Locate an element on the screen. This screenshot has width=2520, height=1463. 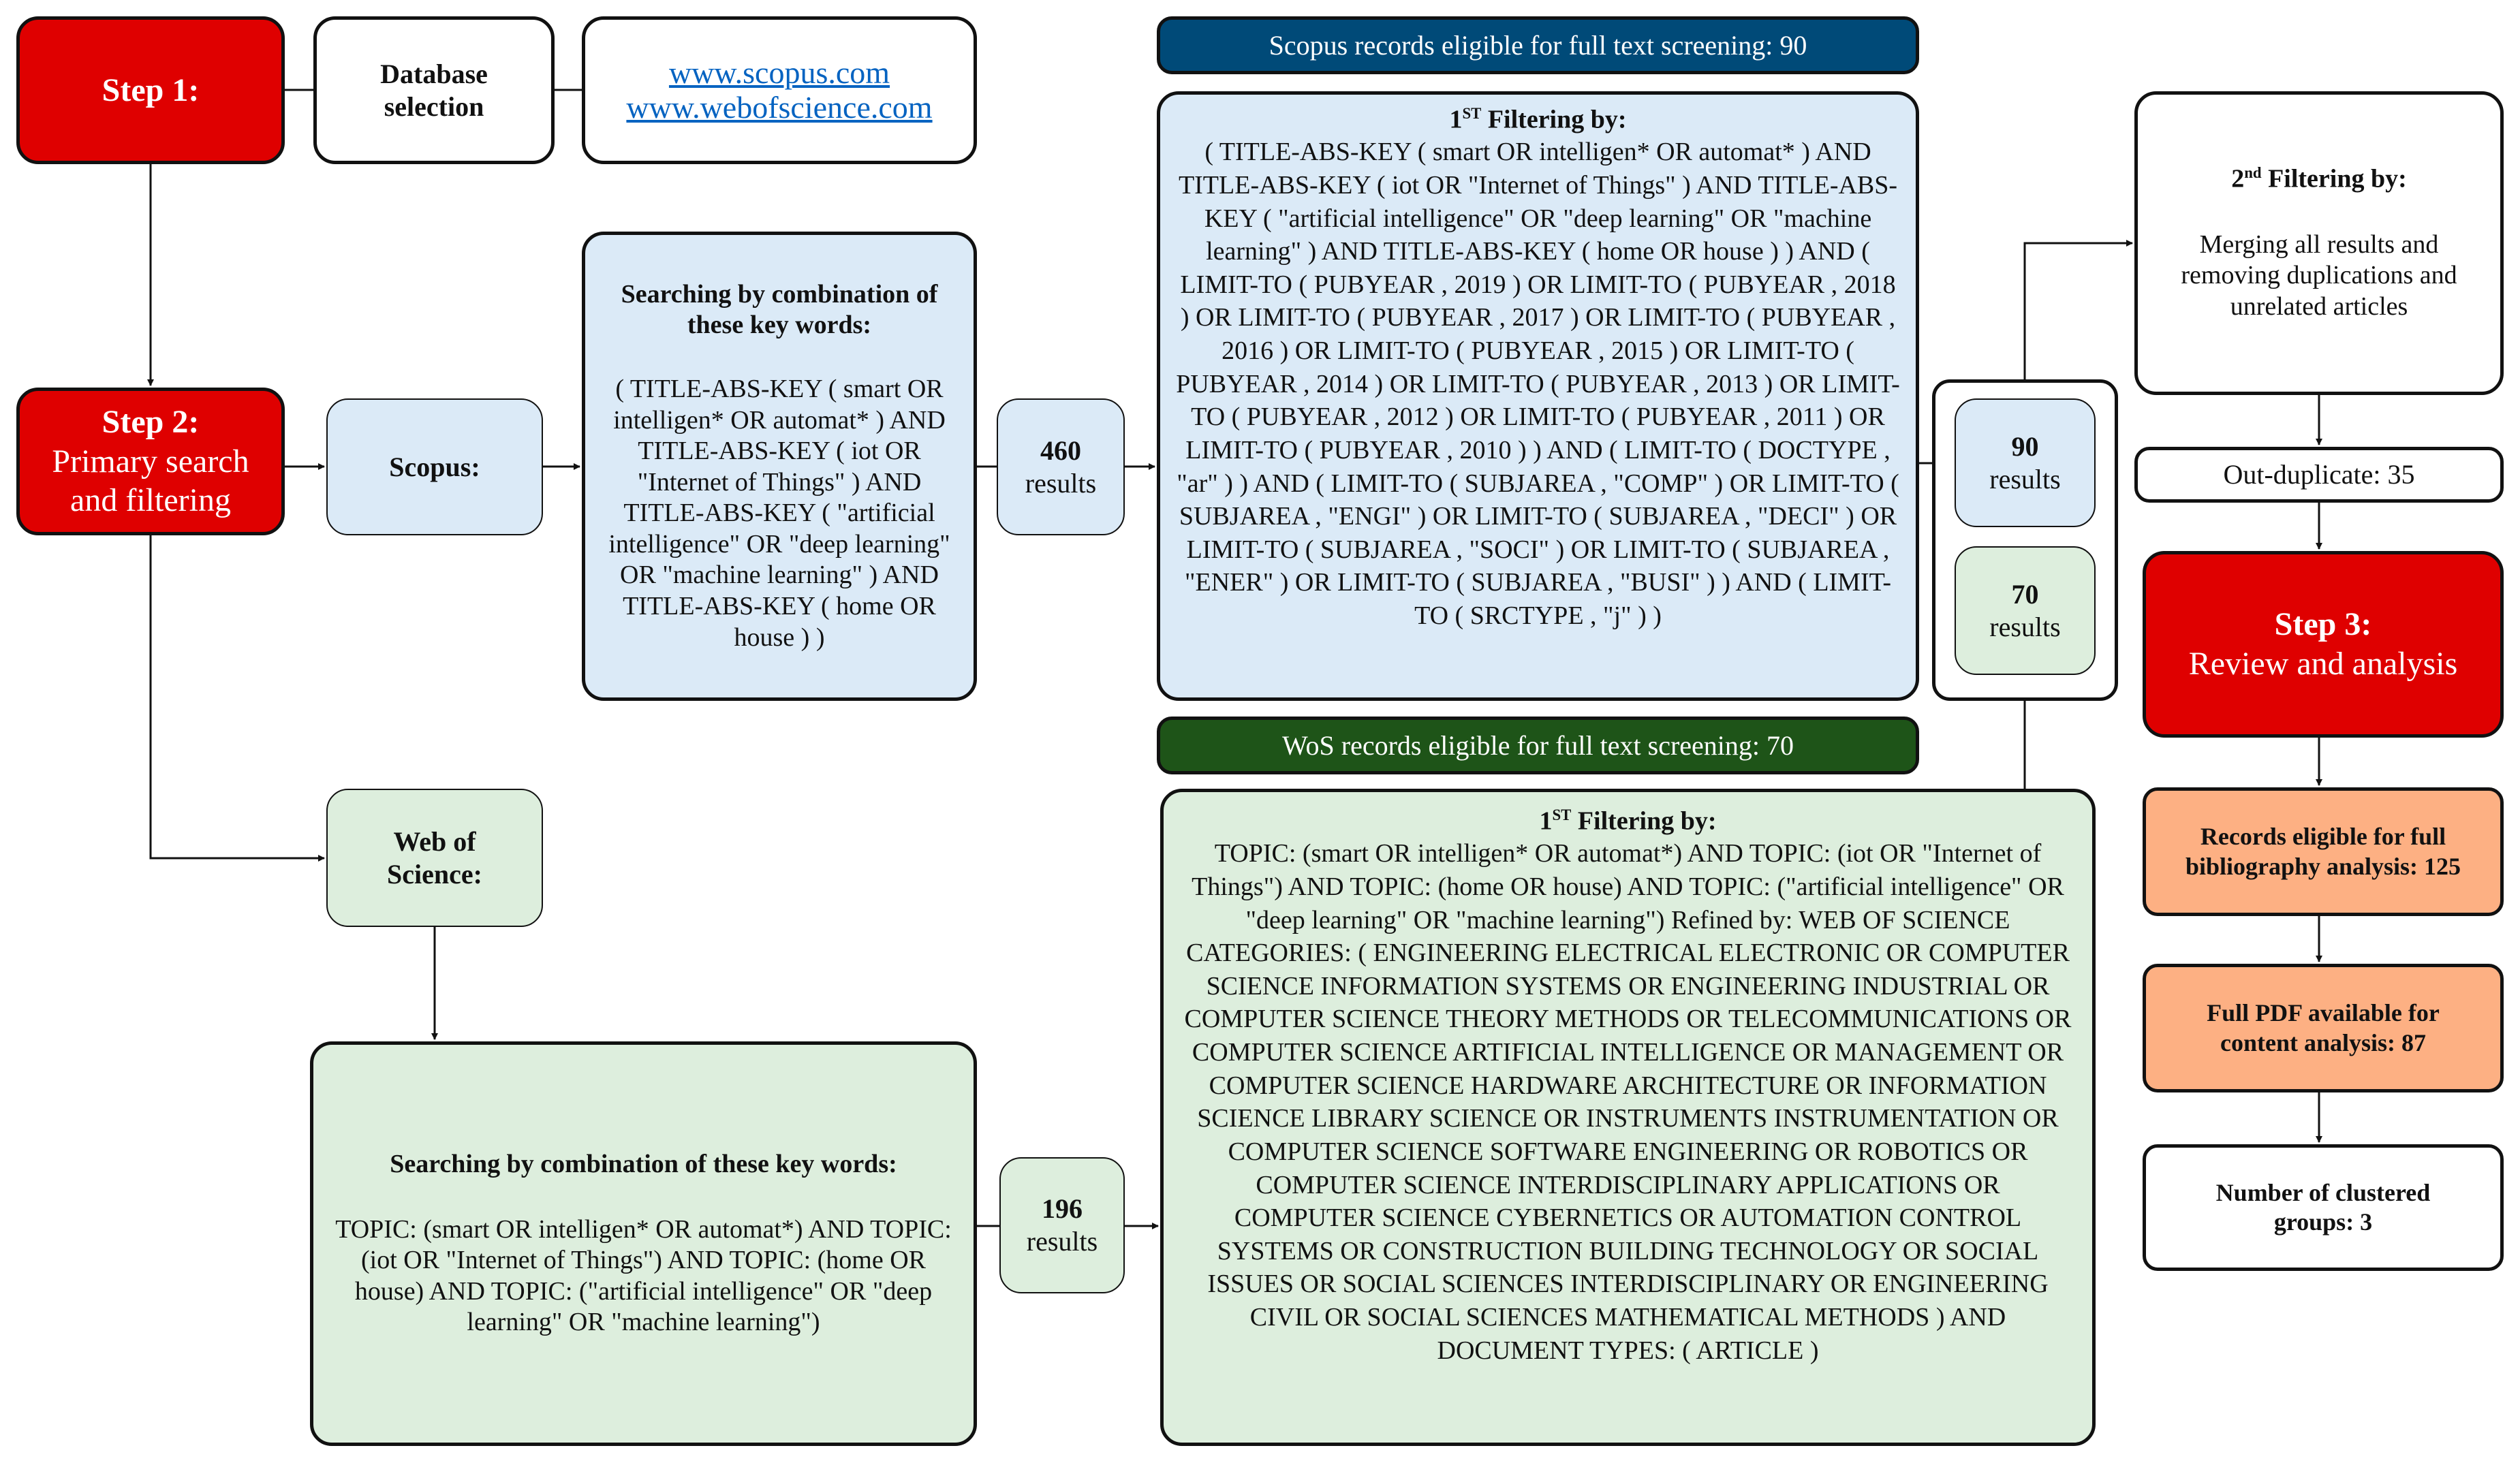
step1-box: Step 1: is located at coordinates (150, 90).